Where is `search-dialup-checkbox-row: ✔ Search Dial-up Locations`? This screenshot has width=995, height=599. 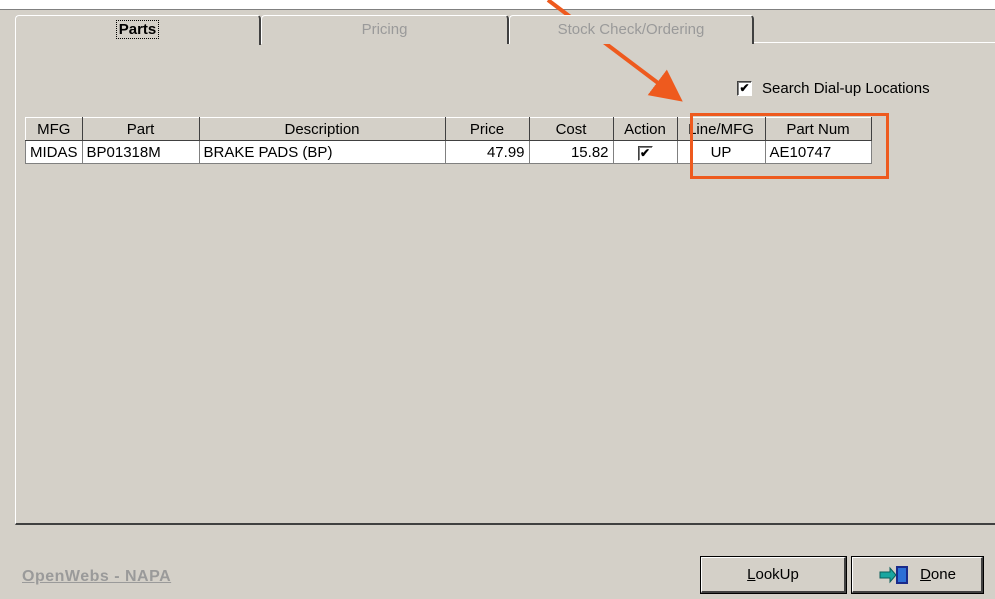
search-dialup-checkbox-row: ✔ Search Dial-up Locations is located at coordinates (833, 88).